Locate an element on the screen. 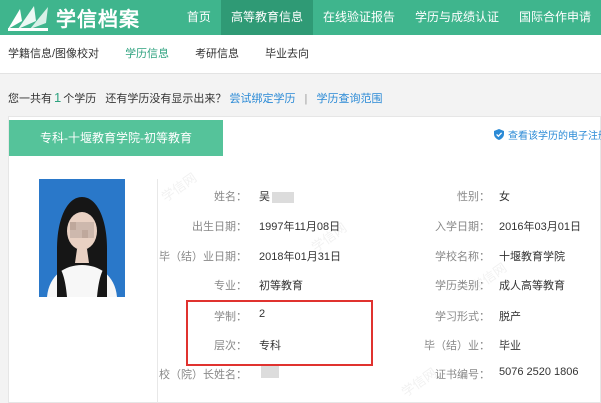  field-value-name: 吴 is located at coordinates (276, 196).